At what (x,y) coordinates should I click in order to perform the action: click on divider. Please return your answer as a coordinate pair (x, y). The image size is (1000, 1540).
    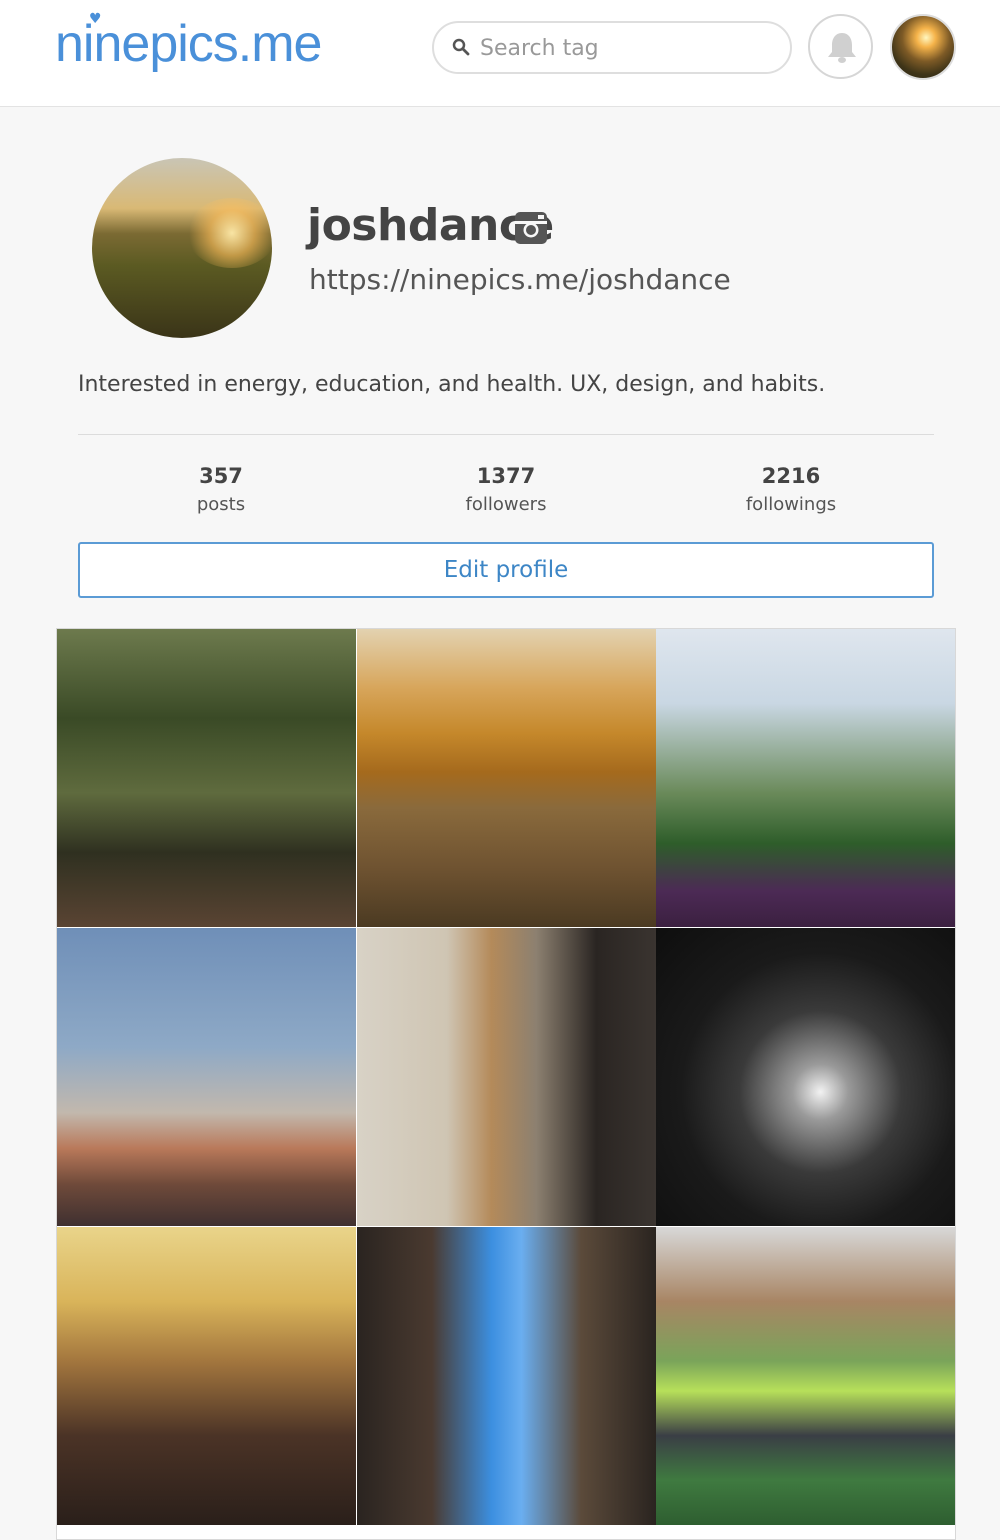
    Looking at the image, I should click on (506, 434).